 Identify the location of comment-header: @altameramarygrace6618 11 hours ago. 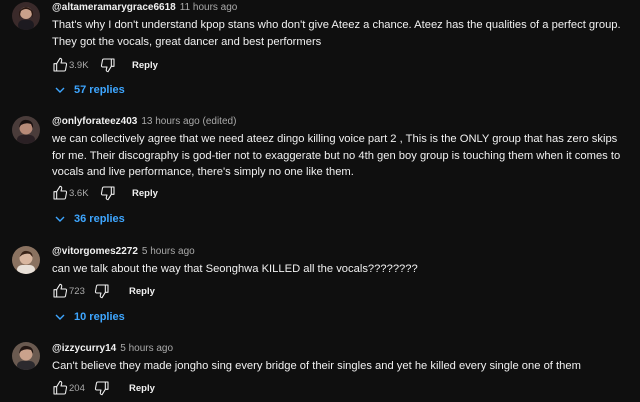
(144, 7).